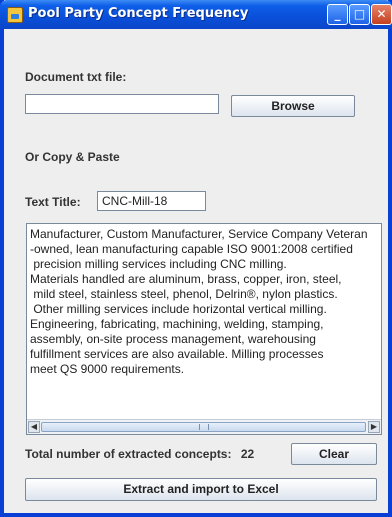 The image size is (392, 517). Describe the element at coordinates (247, 454) in the screenshot. I see `total-concepts-value: 22` at that location.